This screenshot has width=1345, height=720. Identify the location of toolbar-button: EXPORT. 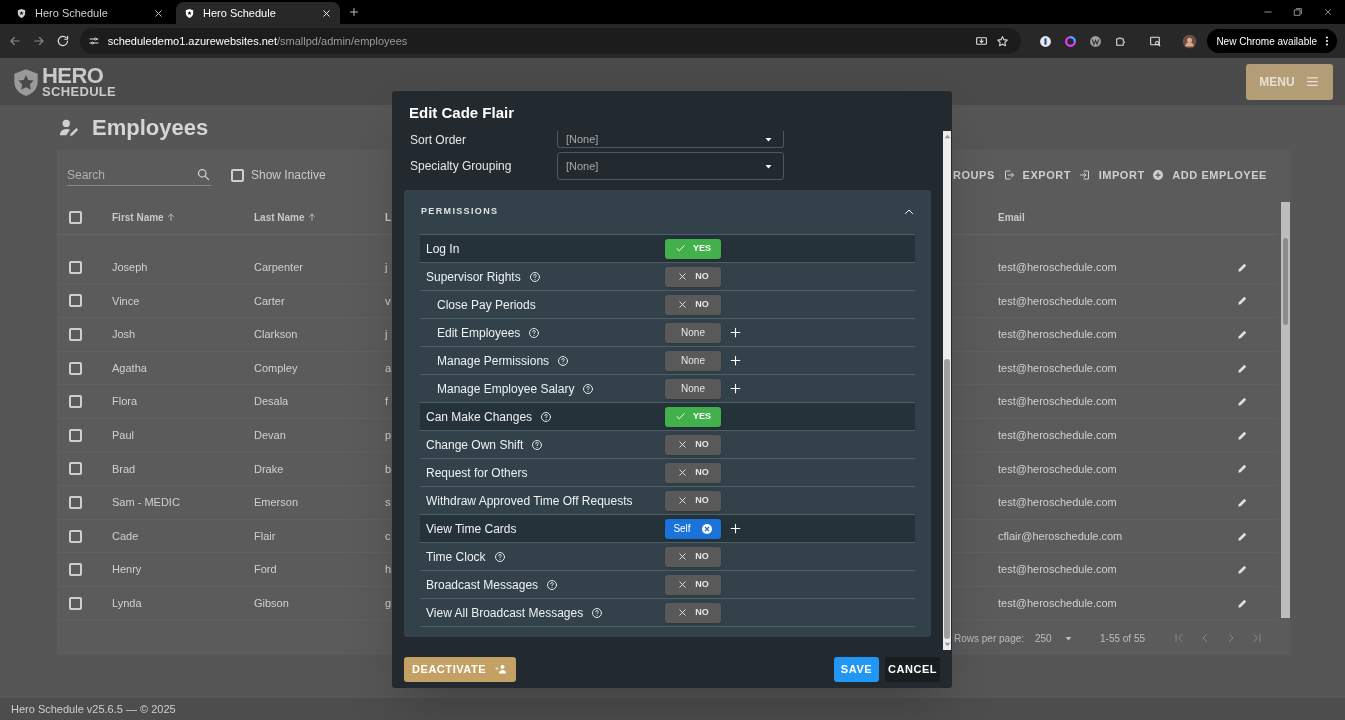
(1037, 175).